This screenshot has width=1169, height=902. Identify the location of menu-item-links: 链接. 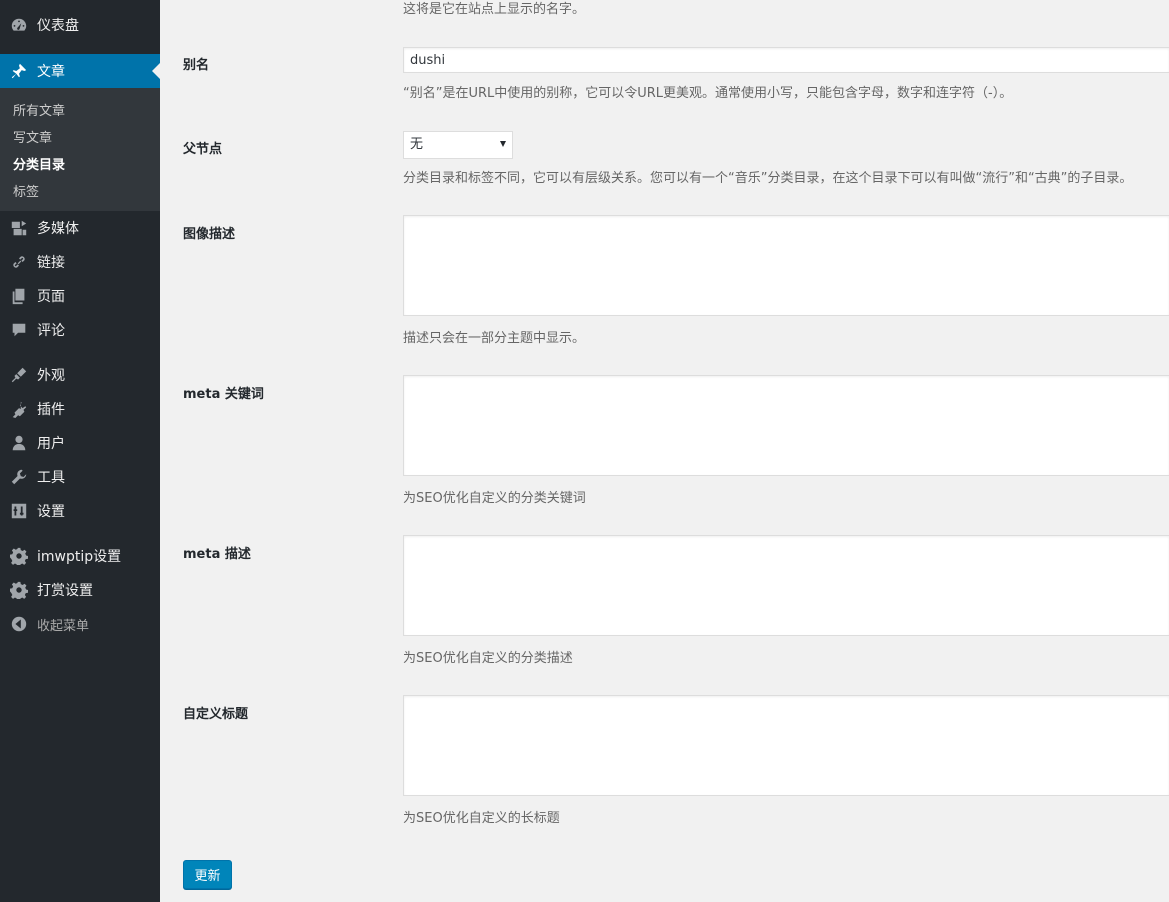
(80, 262).